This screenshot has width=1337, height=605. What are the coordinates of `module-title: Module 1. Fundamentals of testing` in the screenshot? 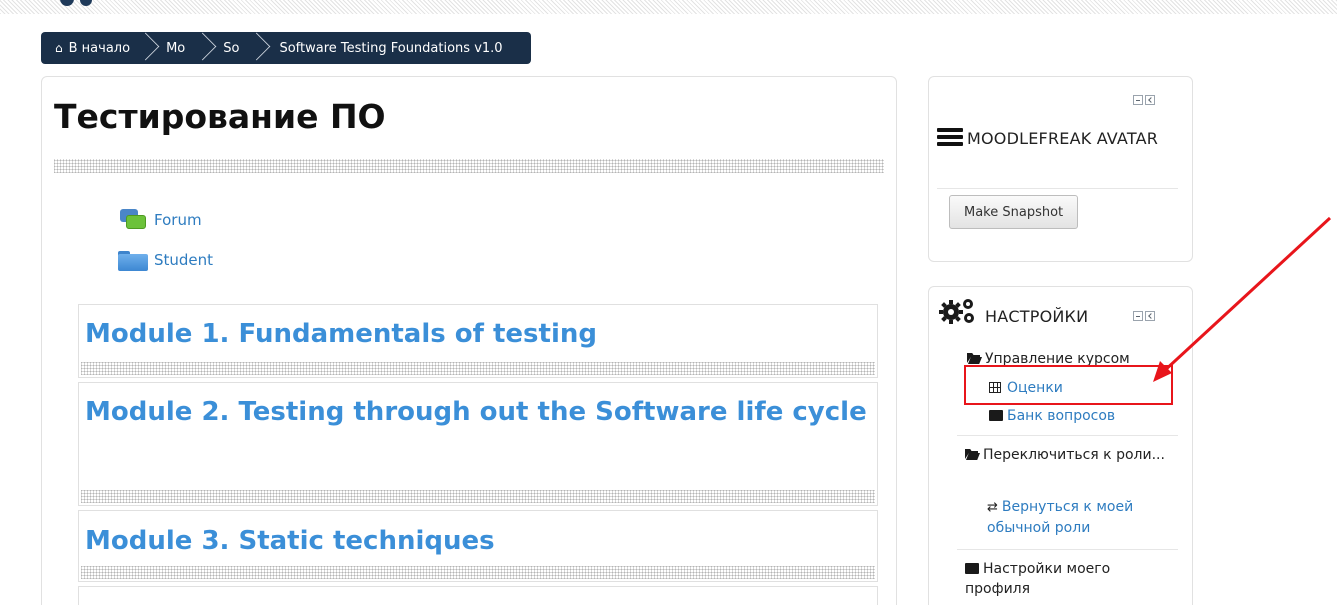 It's located at (478, 330).